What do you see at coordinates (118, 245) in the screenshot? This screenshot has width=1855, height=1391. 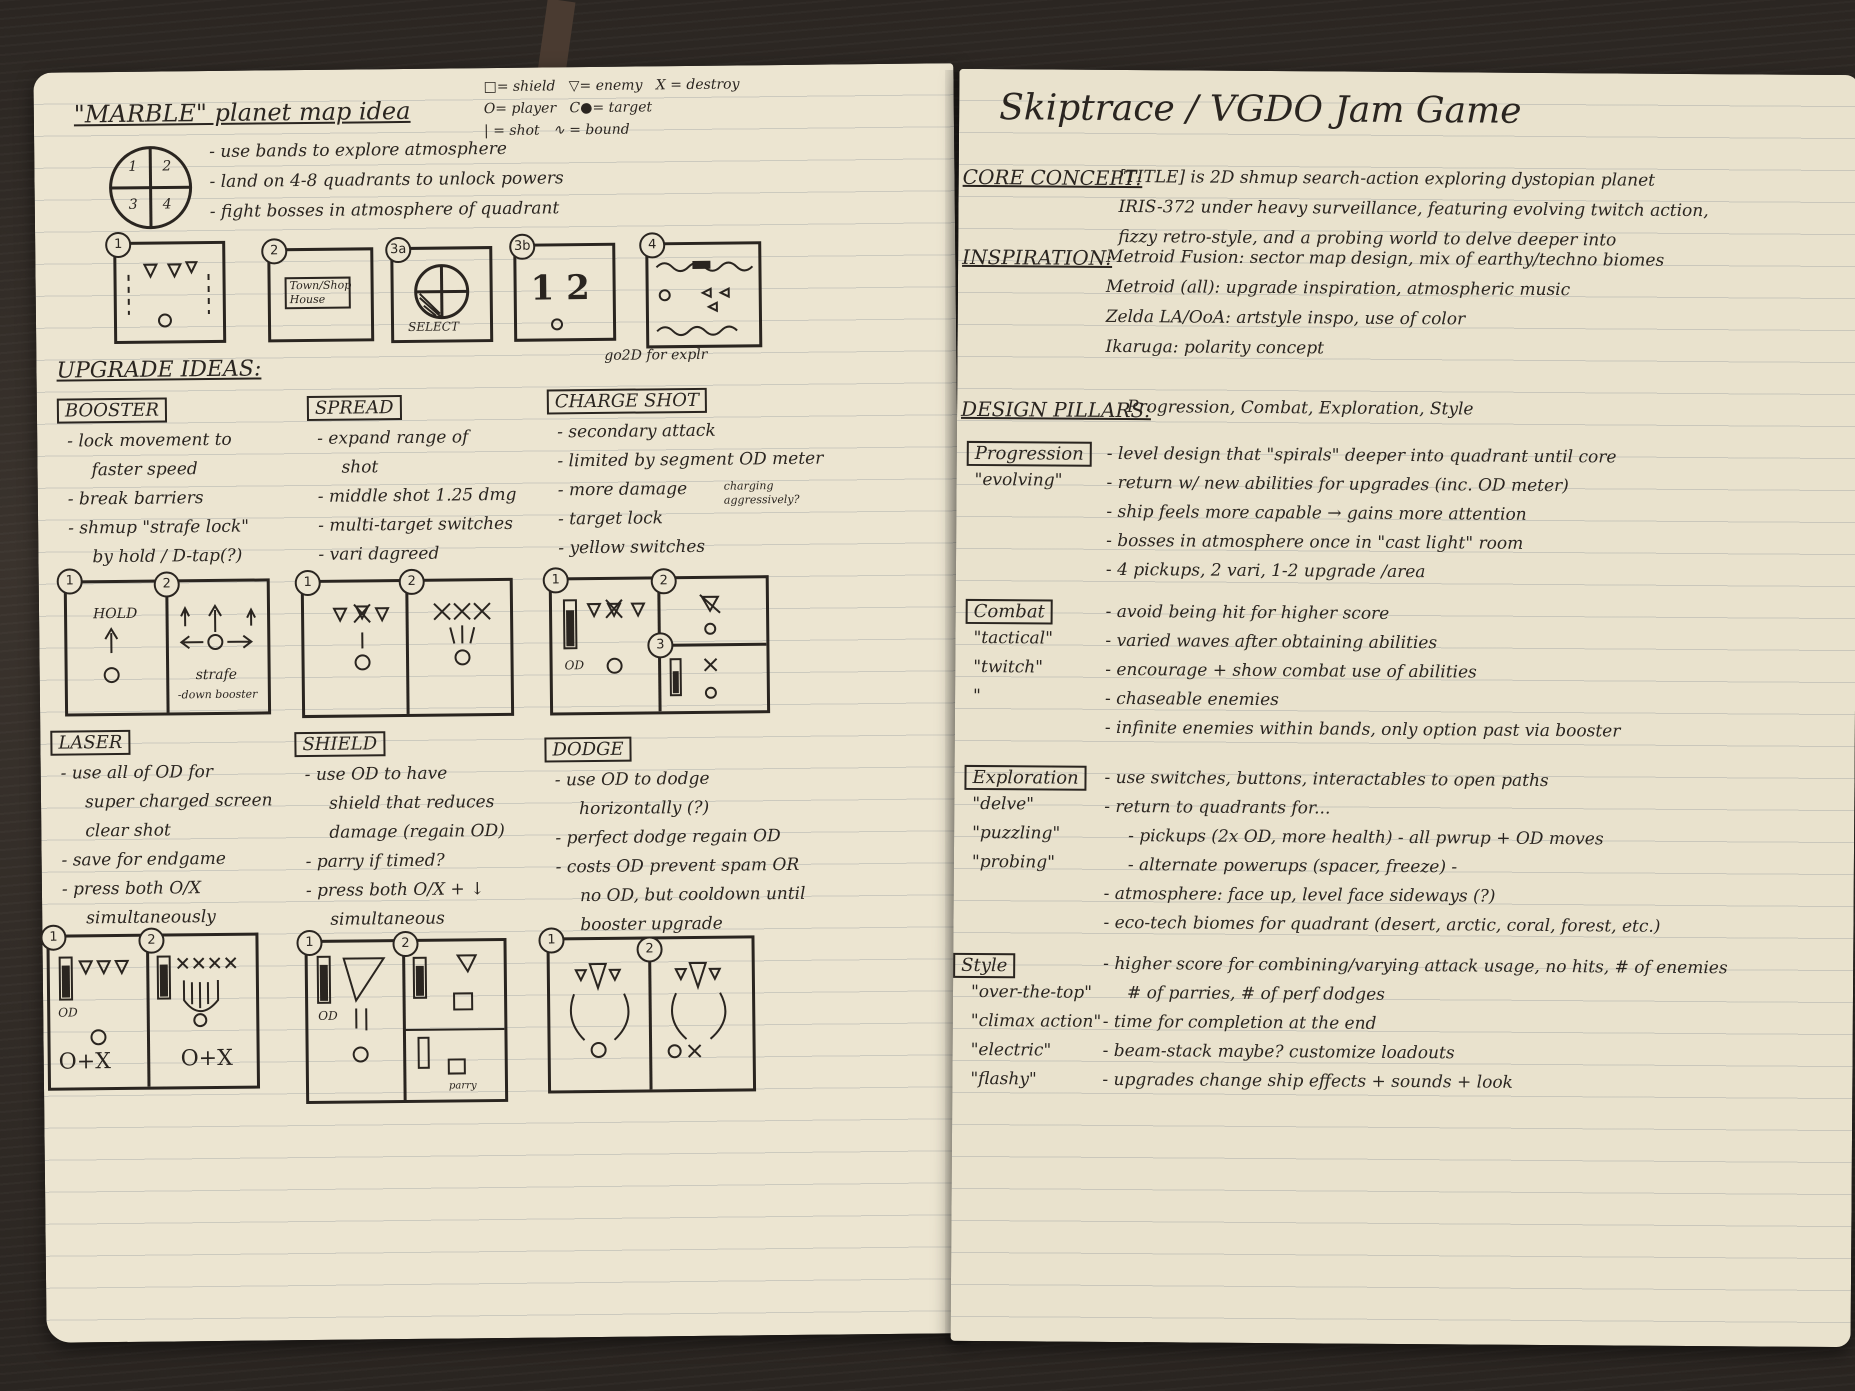 I see `map-number: 1` at bounding box center [118, 245].